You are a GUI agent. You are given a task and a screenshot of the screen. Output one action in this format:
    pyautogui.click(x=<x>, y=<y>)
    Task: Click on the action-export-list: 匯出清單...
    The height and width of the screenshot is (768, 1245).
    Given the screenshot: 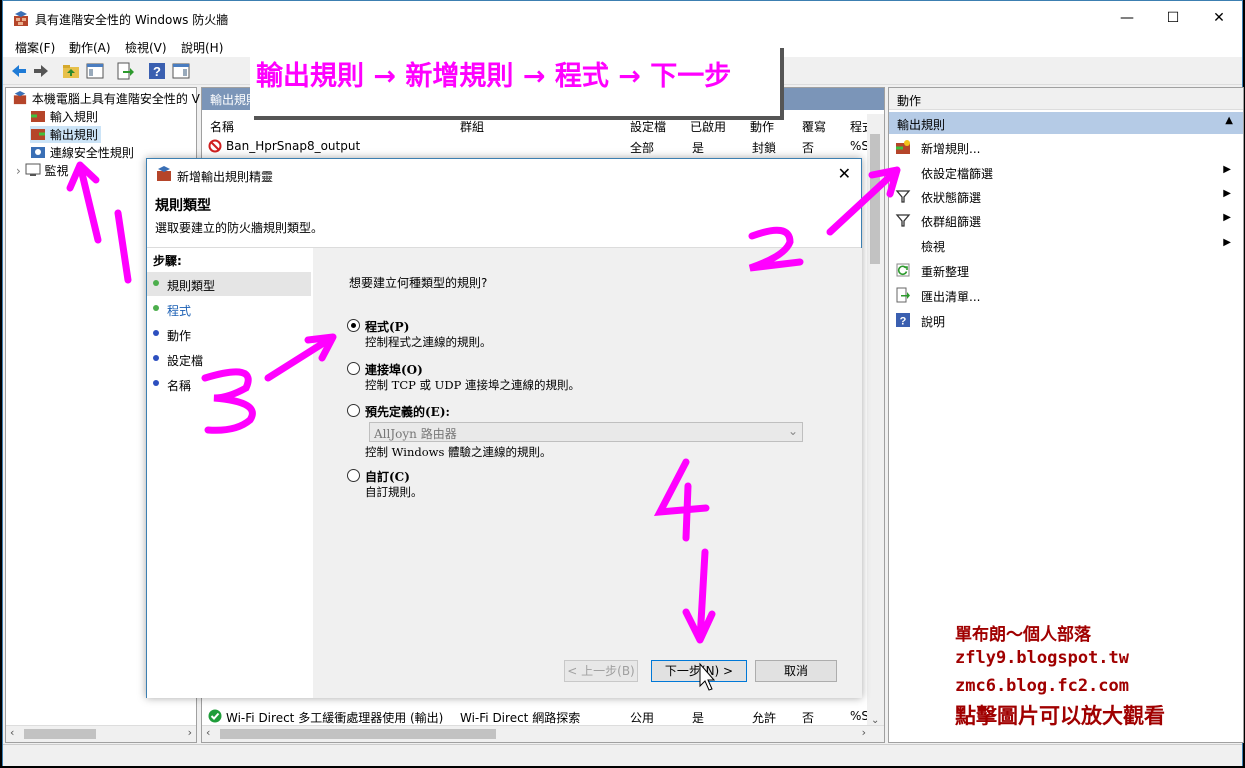 What is the action you would take?
    pyautogui.click(x=1066, y=295)
    